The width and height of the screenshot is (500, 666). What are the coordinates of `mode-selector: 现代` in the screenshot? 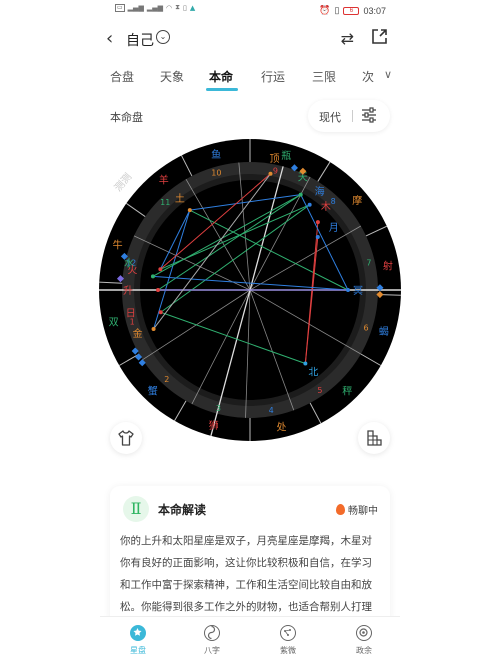 It's located at (330, 117).